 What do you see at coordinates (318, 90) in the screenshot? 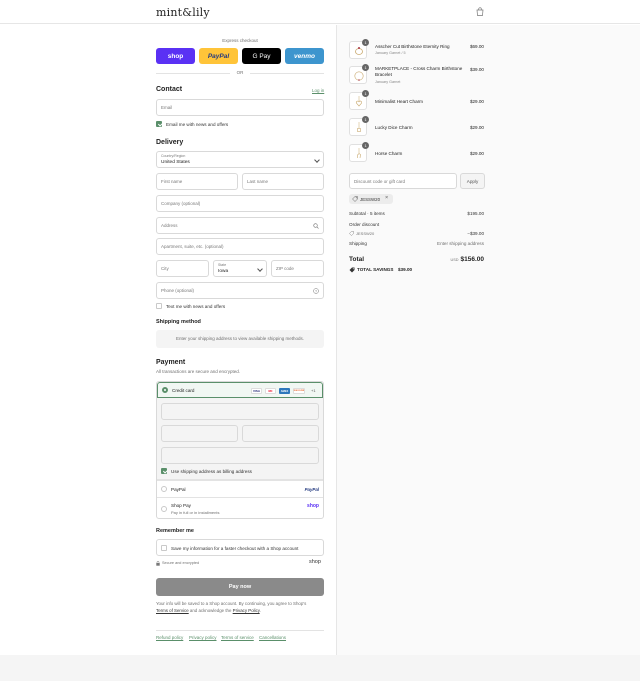
I see `log-in-link: Log in` at bounding box center [318, 90].